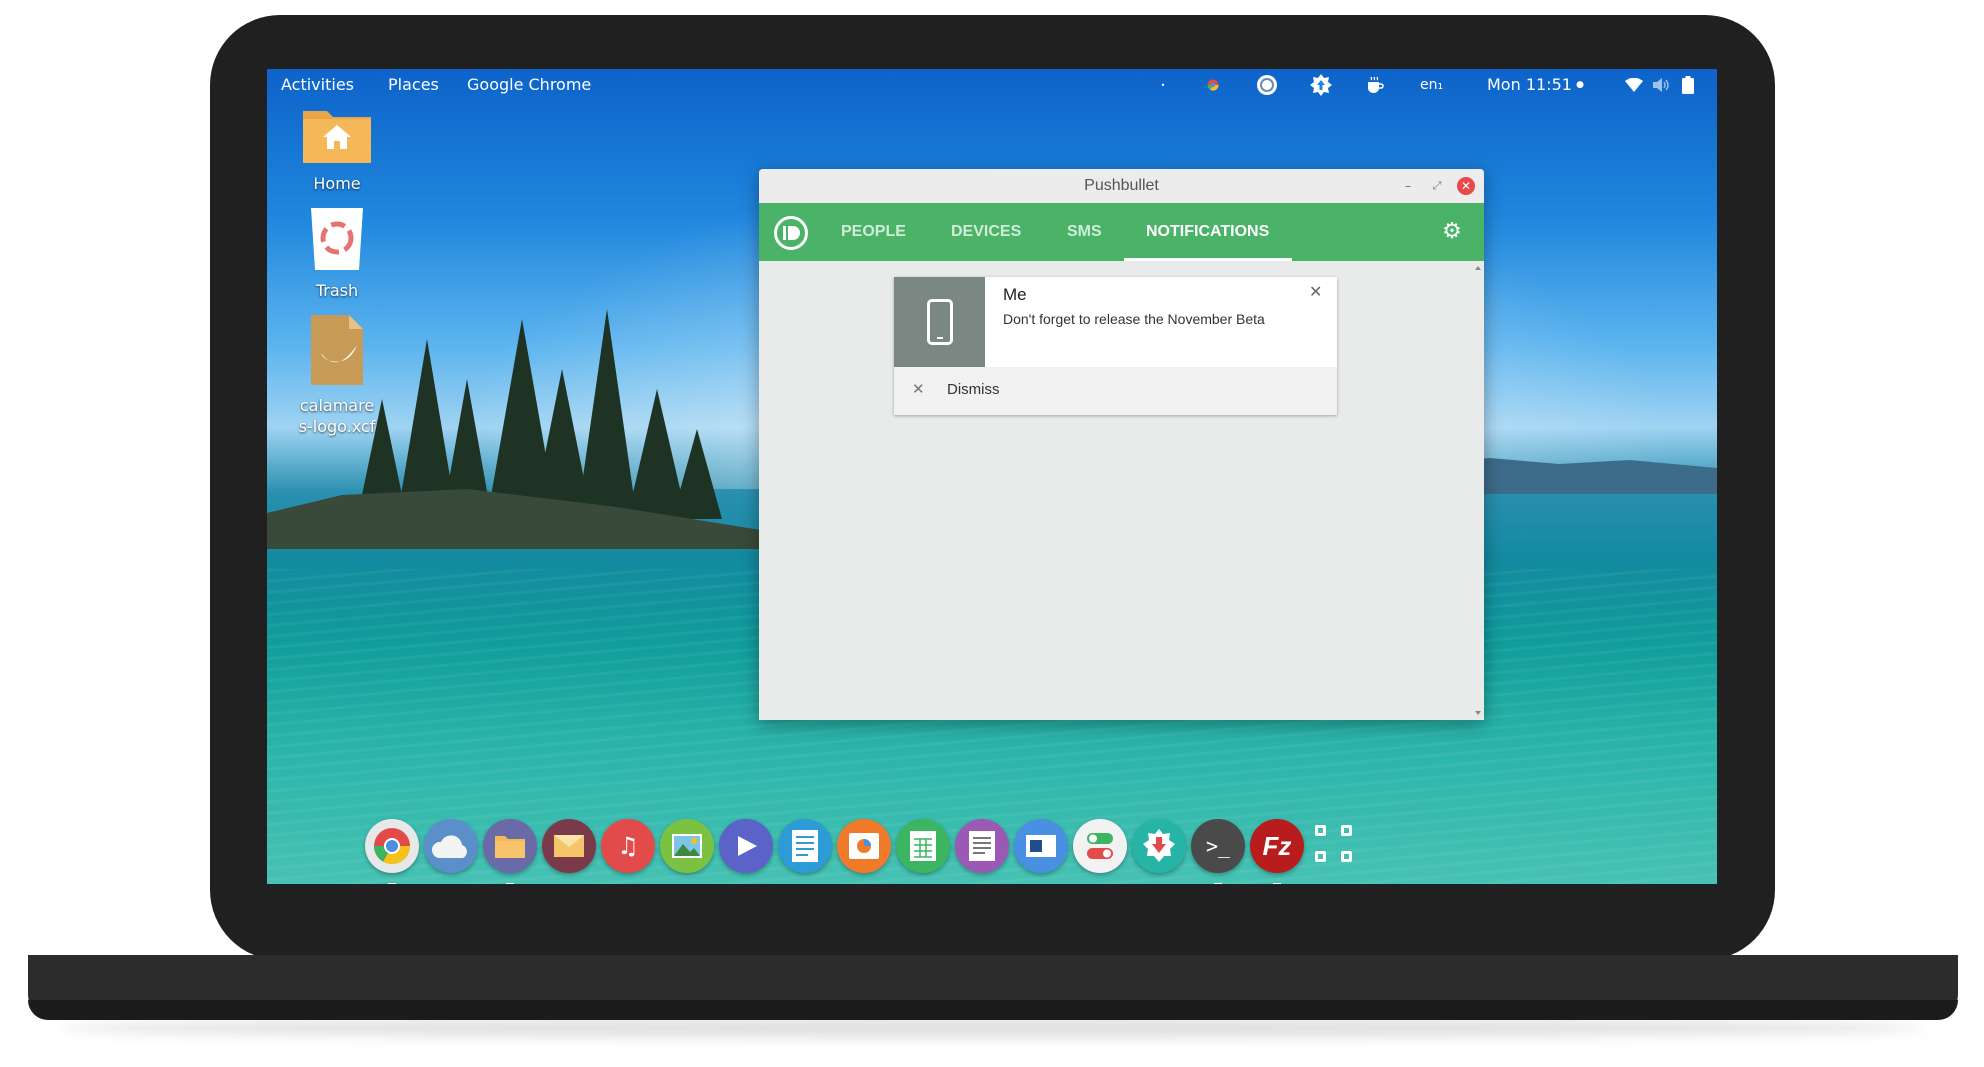 The width and height of the screenshot is (1984, 1067). I want to click on desktop-icon-home: Home, so click(337, 149).